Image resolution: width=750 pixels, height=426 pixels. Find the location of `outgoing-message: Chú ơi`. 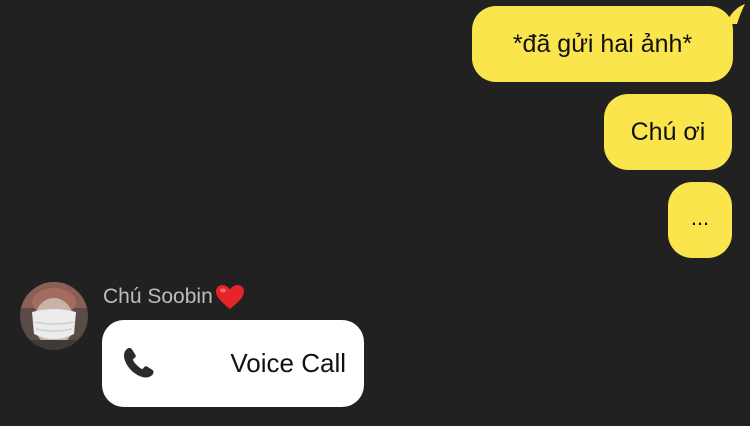

outgoing-message: Chú ơi is located at coordinates (668, 132).